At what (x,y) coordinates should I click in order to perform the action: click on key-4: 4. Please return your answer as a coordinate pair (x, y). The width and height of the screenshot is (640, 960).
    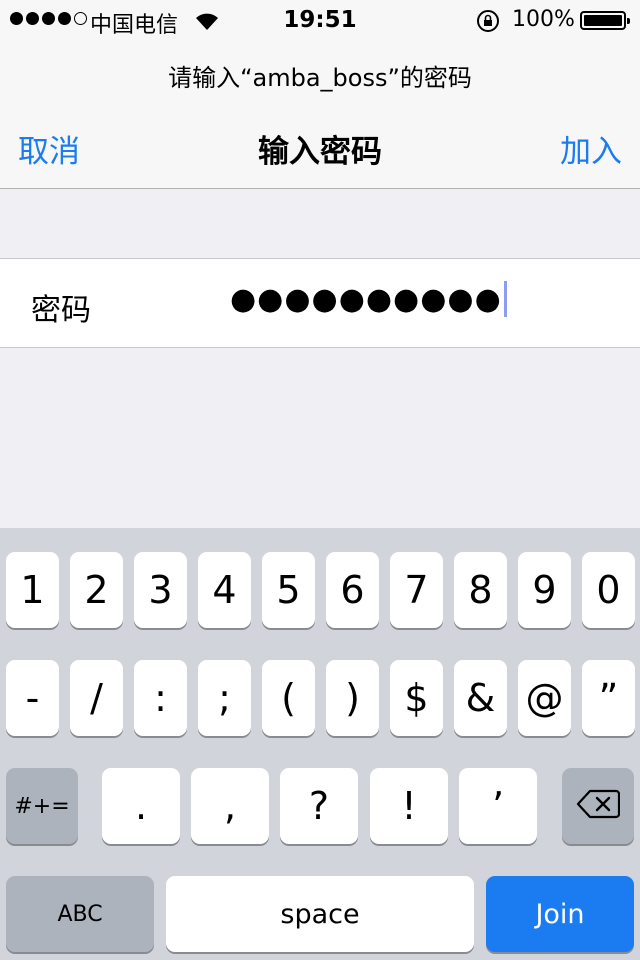
    Looking at the image, I should click on (224, 590).